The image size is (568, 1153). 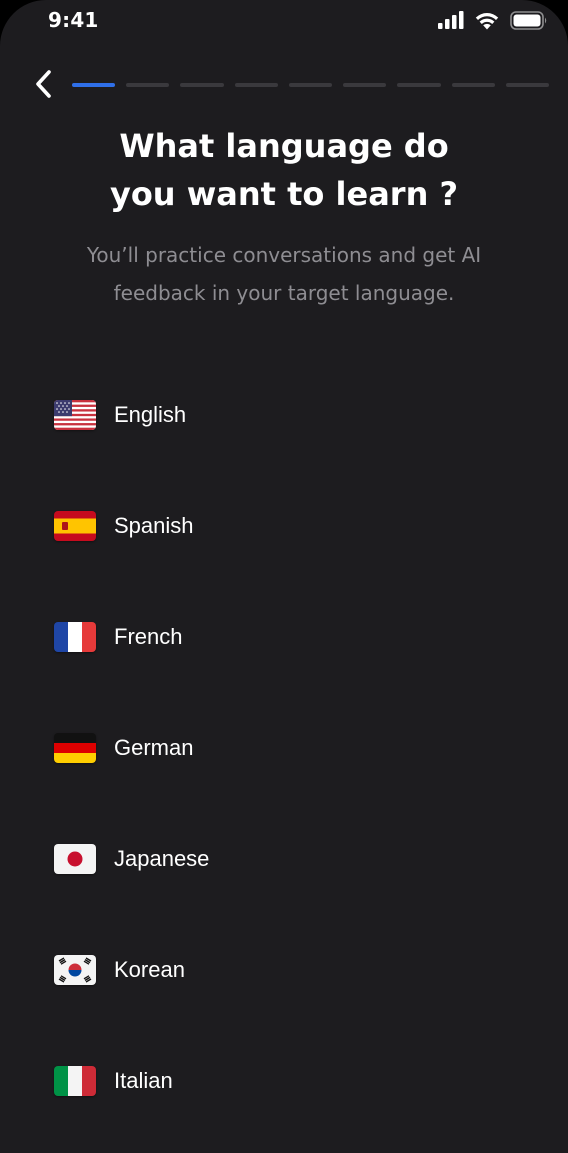 I want to click on language-option-french: French, so click(x=284, y=637).